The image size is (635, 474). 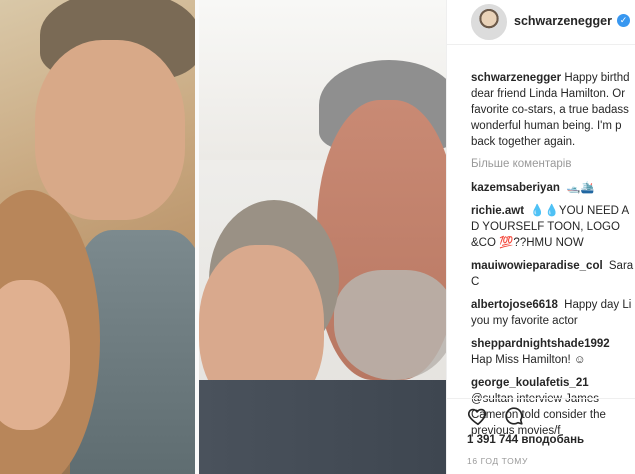 What do you see at coordinates (530, 383) in the screenshot?
I see `comment-username: george_koulafetis_21` at bounding box center [530, 383].